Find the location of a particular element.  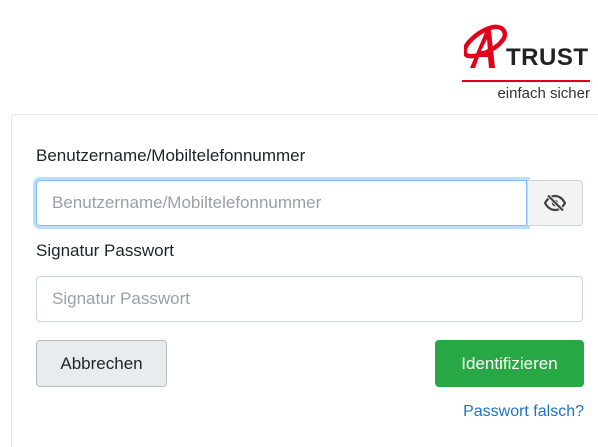

brand-name: TRUST is located at coordinates (547, 57).